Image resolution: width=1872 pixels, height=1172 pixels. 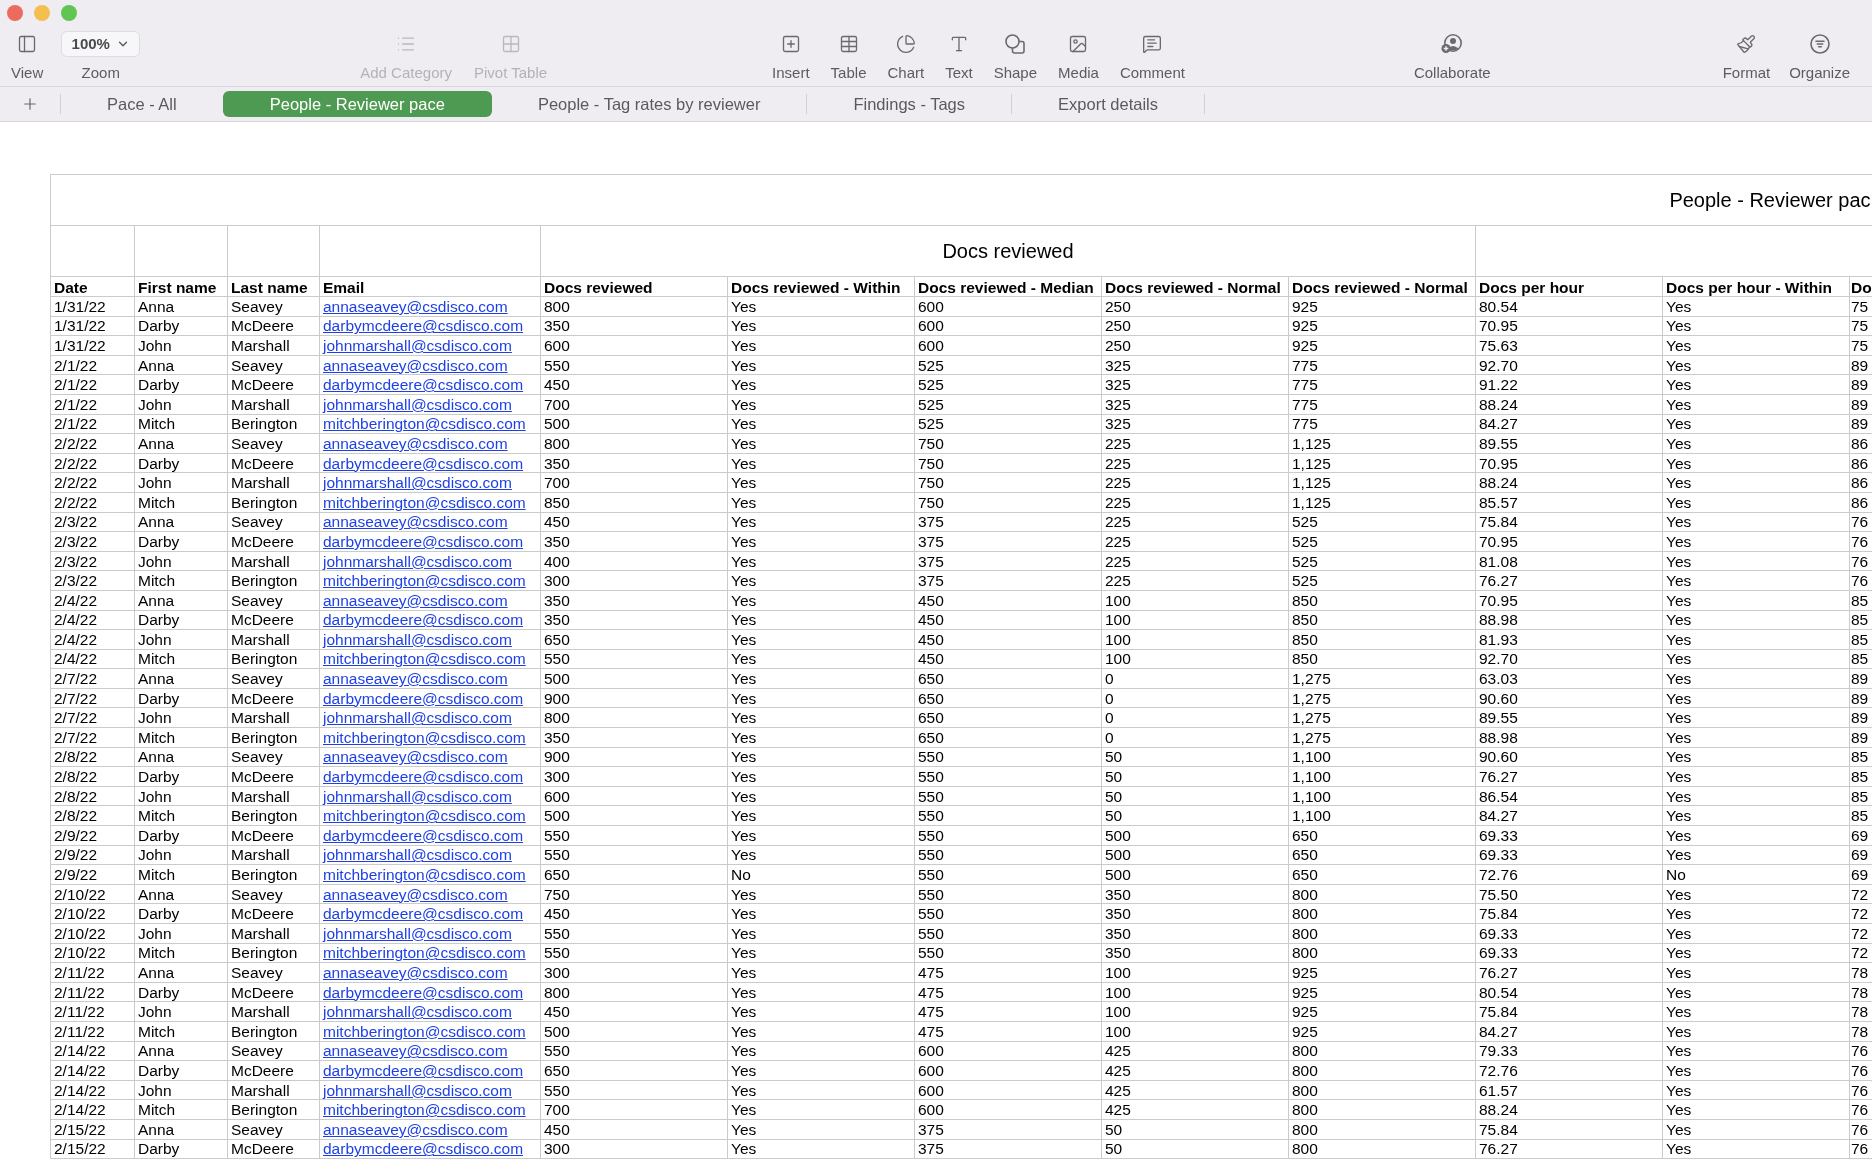 What do you see at coordinates (634, 1051) in the screenshot?
I see `table-cell: 550` at bounding box center [634, 1051].